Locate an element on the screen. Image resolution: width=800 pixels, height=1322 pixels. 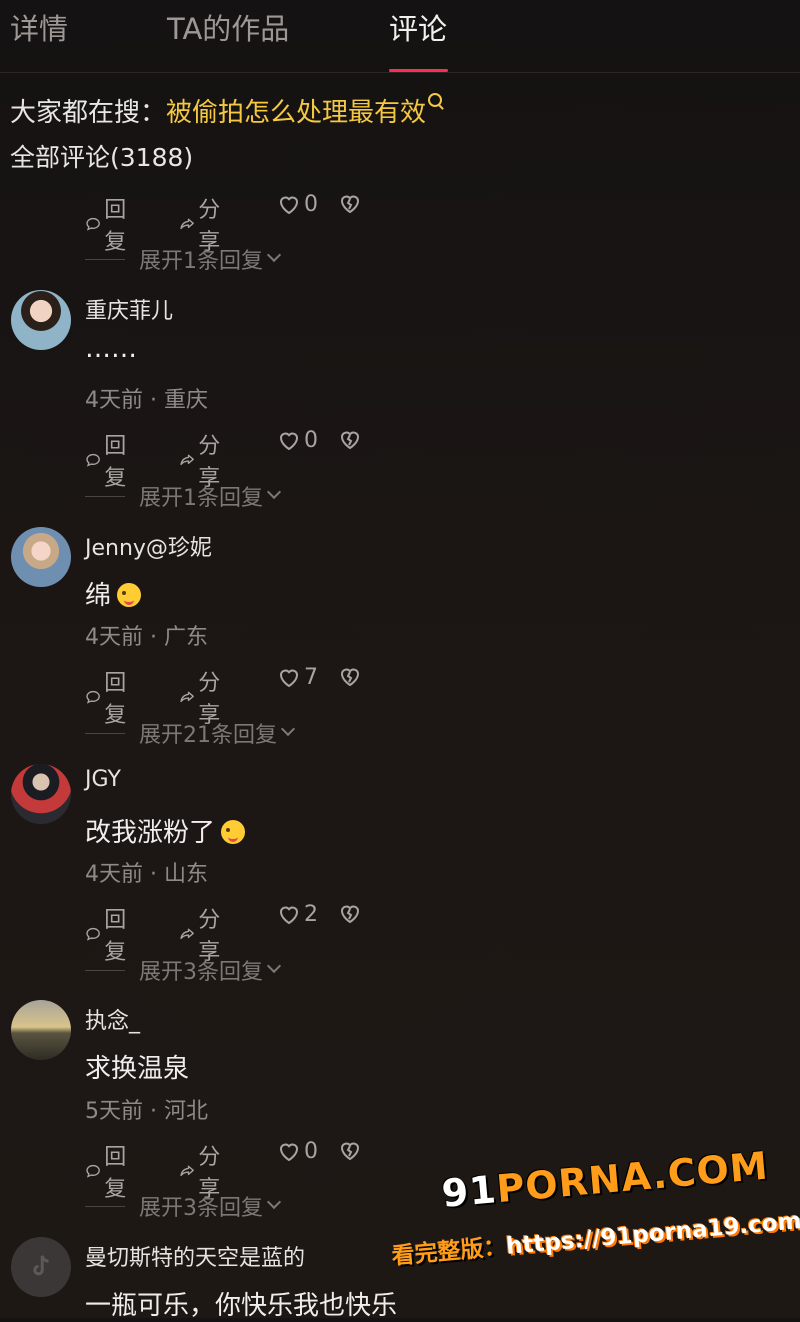
comment-text: 一瓶可乐，你快乐我也快乐 is located at coordinates (241, 1306).